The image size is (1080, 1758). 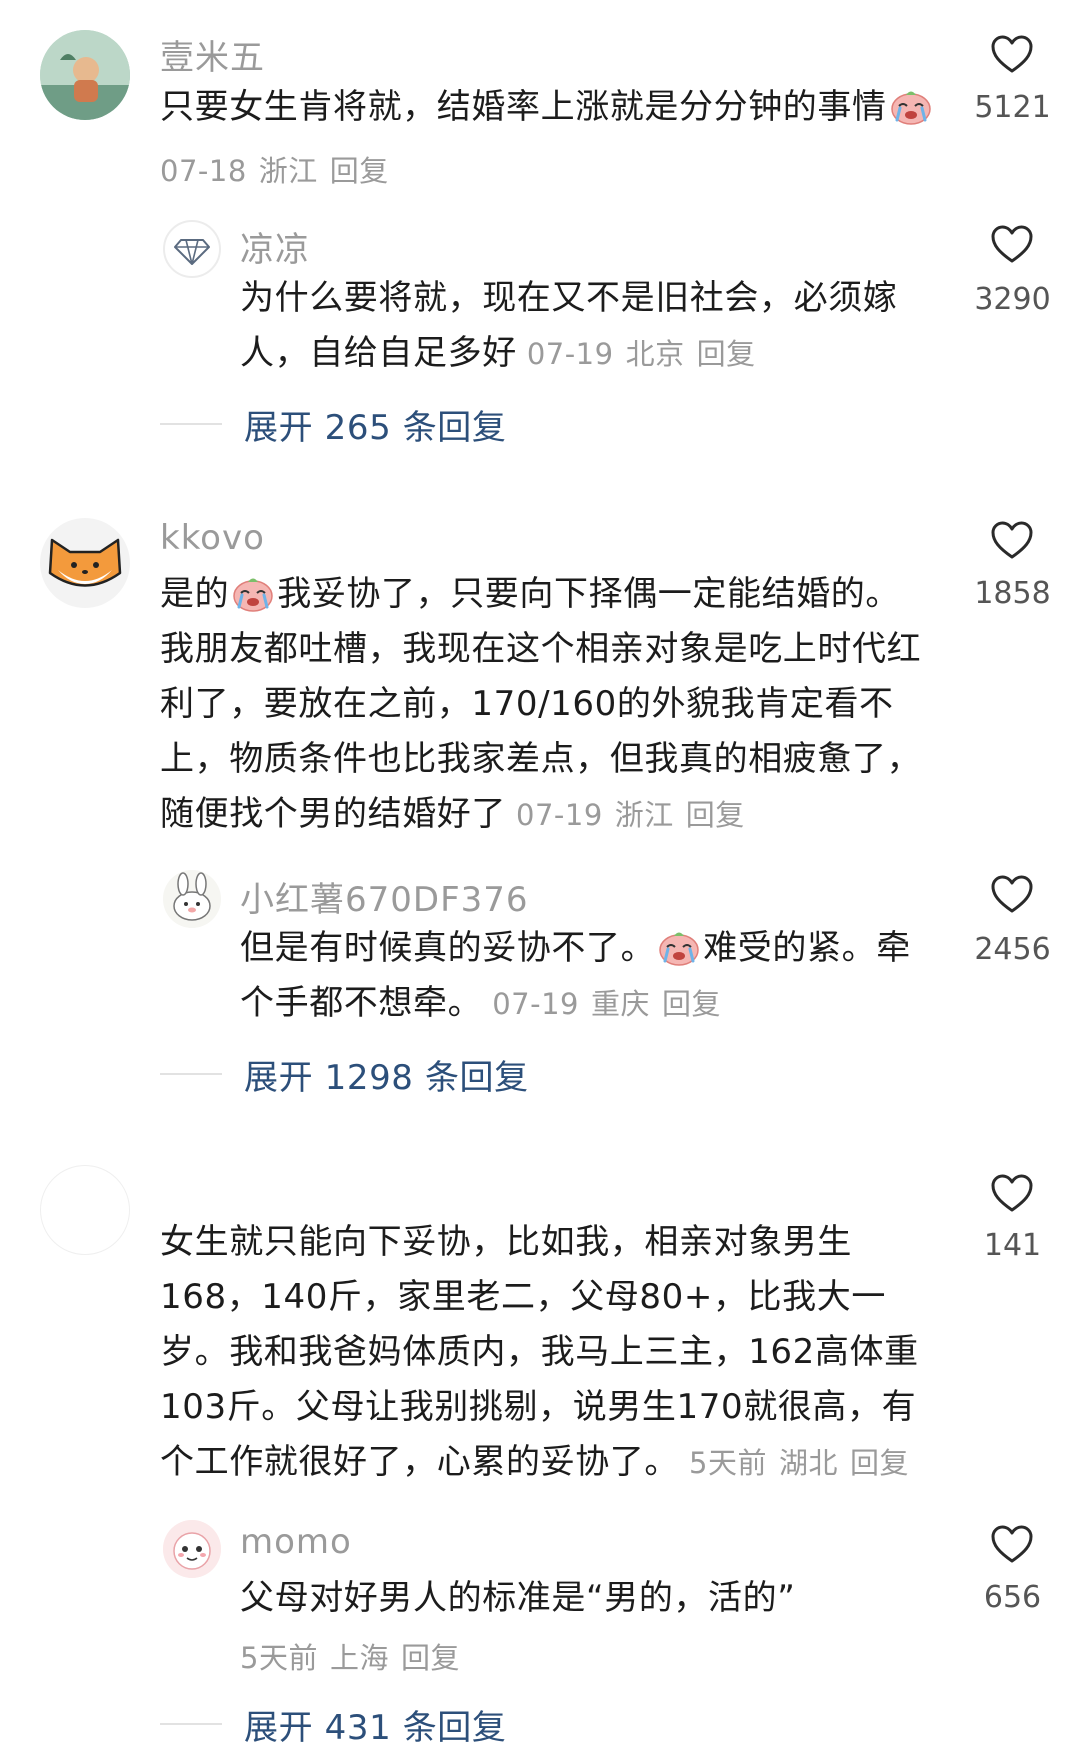 What do you see at coordinates (620, 1004) in the screenshot?
I see `reply-location: 重庆` at bounding box center [620, 1004].